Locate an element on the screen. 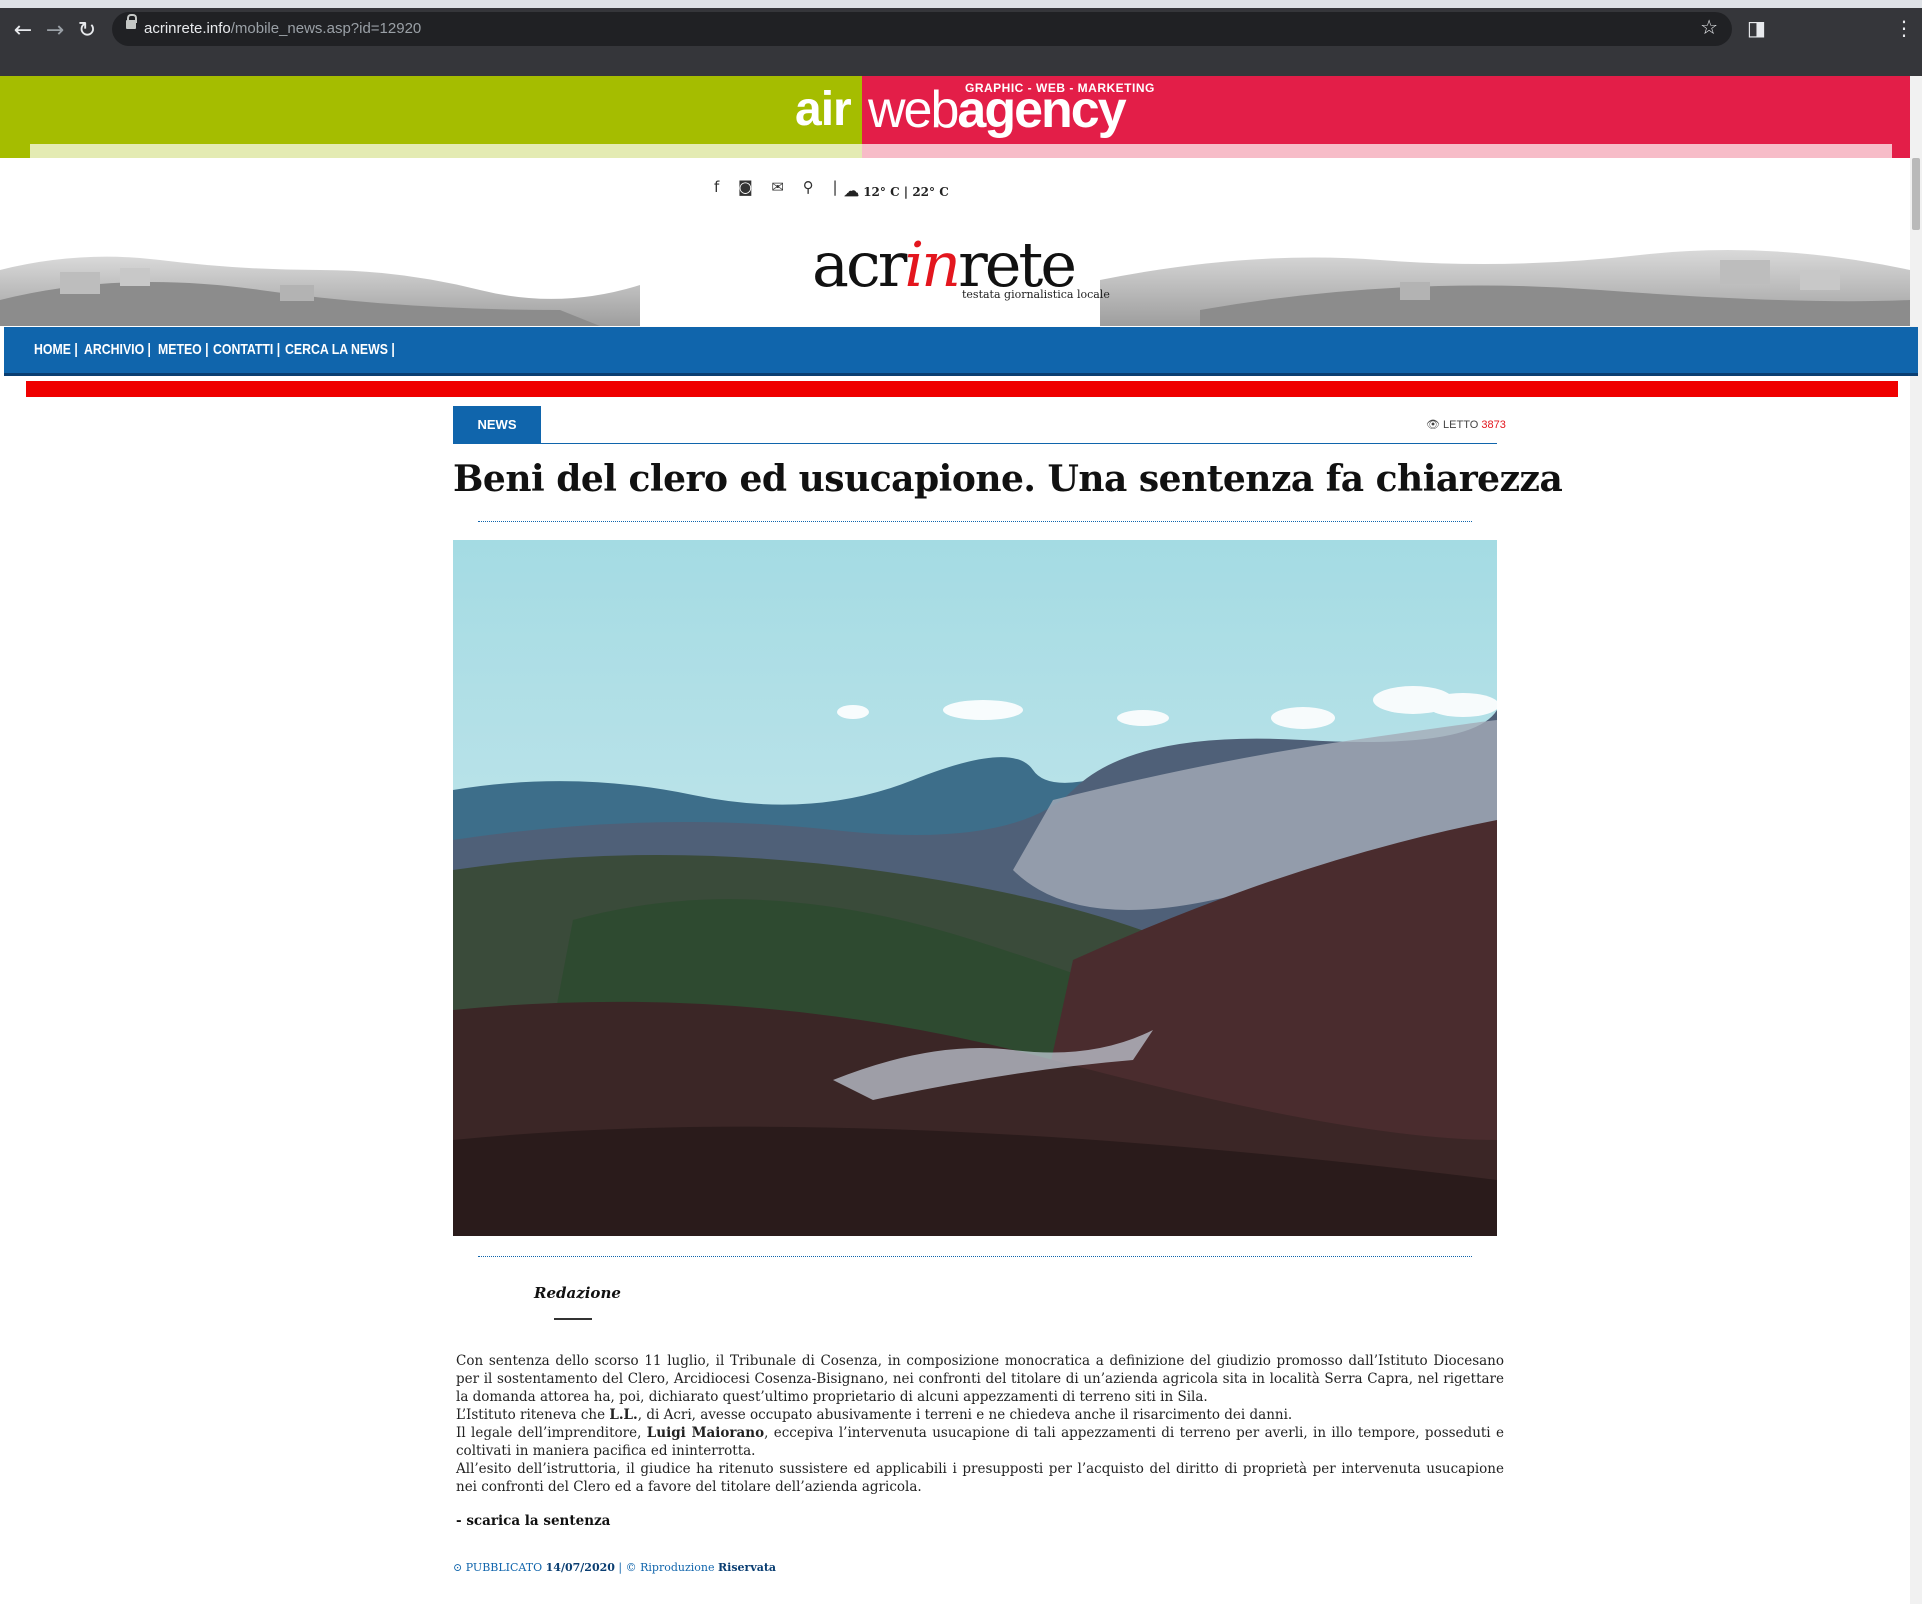  article-author: Redazione is located at coordinates (577, 1293).